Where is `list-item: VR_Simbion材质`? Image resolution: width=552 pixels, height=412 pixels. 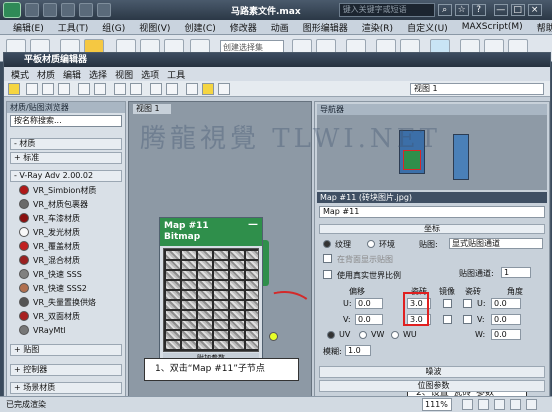
list-item: VR_Simbion材质 is located at coordinates (57, 190).